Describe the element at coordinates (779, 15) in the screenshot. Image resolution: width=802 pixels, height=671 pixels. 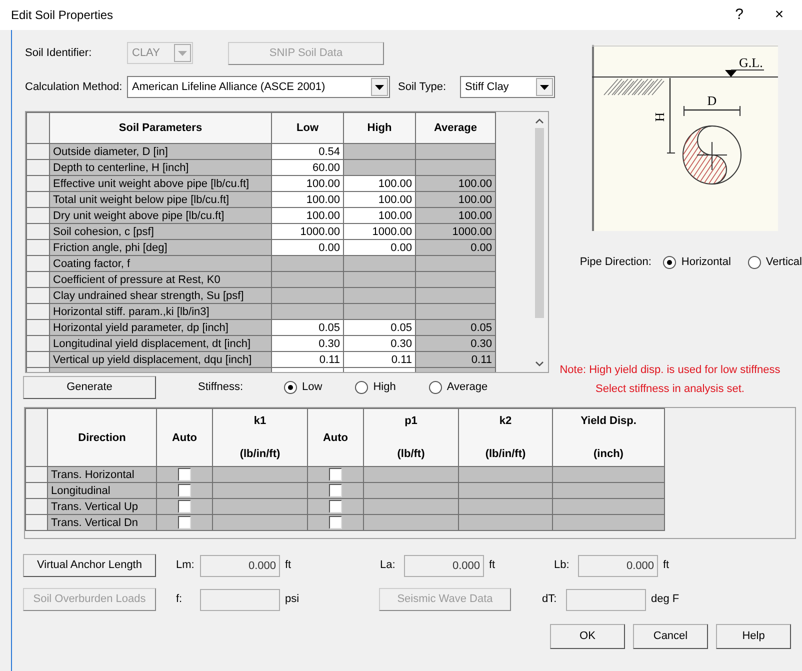
I see `close-button: ×` at that location.